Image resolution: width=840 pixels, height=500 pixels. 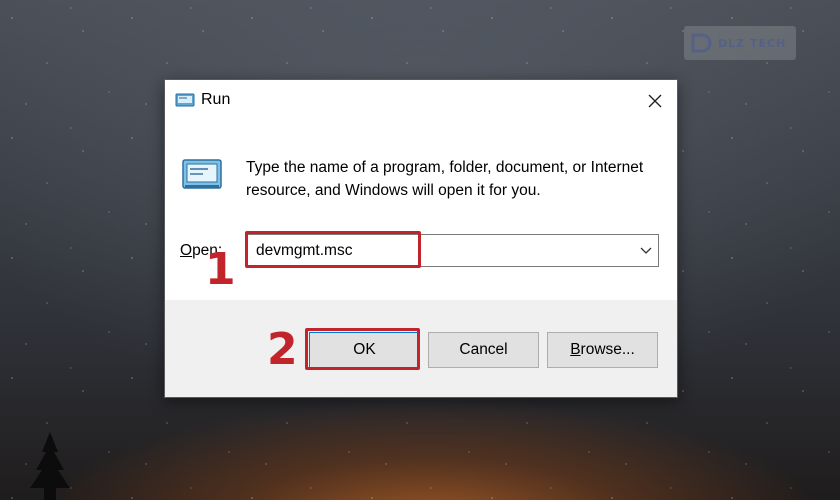 What do you see at coordinates (50, 466) in the screenshot?
I see `pine-tree-silhouette` at bounding box center [50, 466].